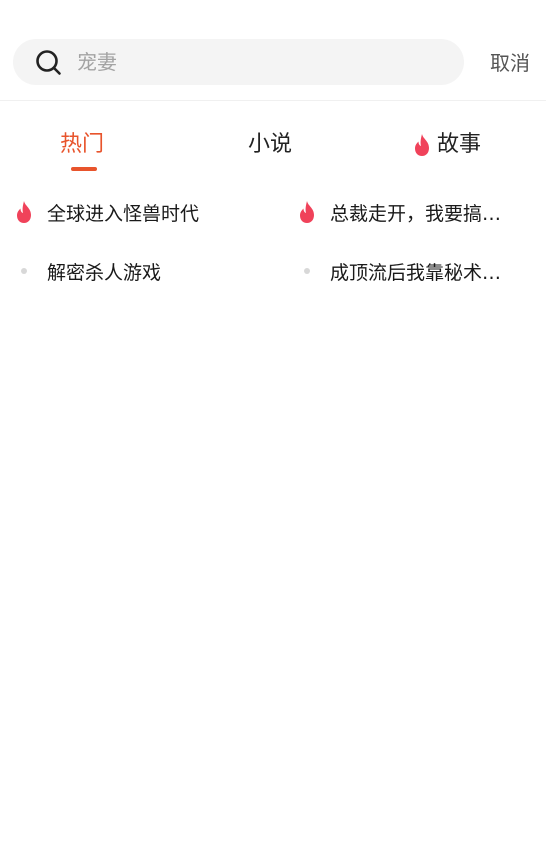 The height and width of the screenshot is (868, 546). Describe the element at coordinates (48, 62) in the screenshot. I see `search-icon` at that location.